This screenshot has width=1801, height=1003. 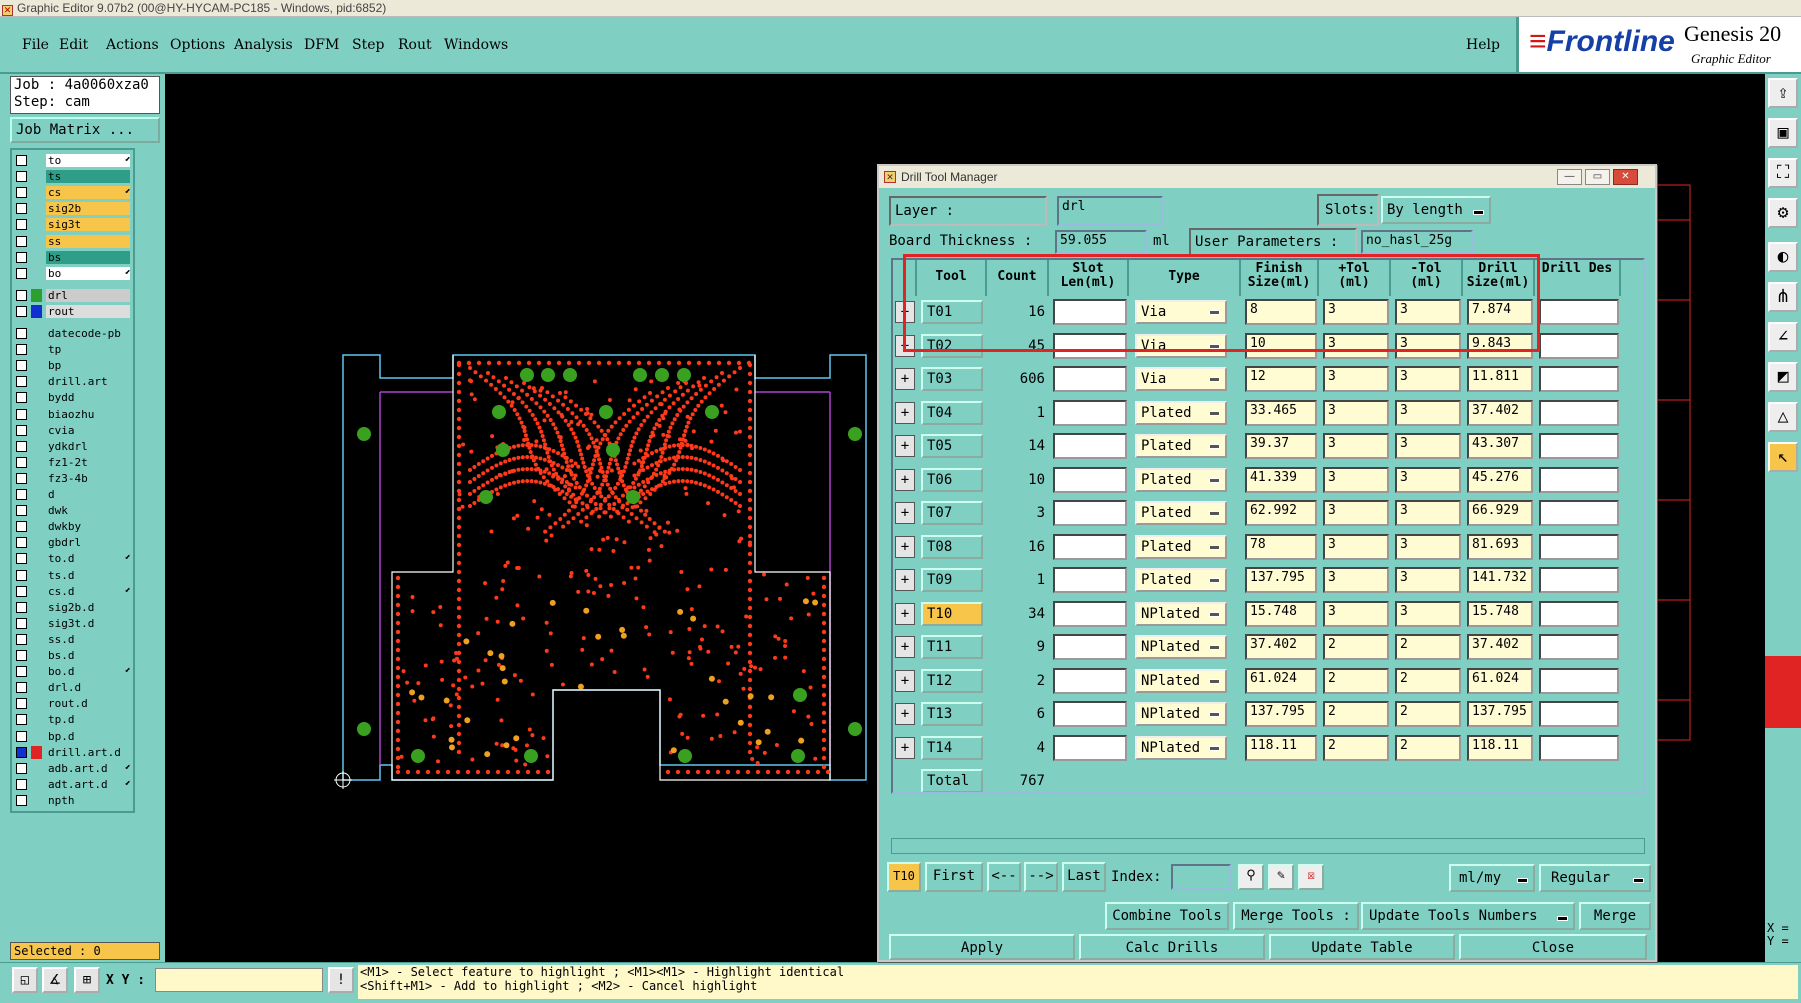 I want to click on table-row: + T11 9 NPlated 37.402 2 2 37.402, so click(x=1268, y=648).